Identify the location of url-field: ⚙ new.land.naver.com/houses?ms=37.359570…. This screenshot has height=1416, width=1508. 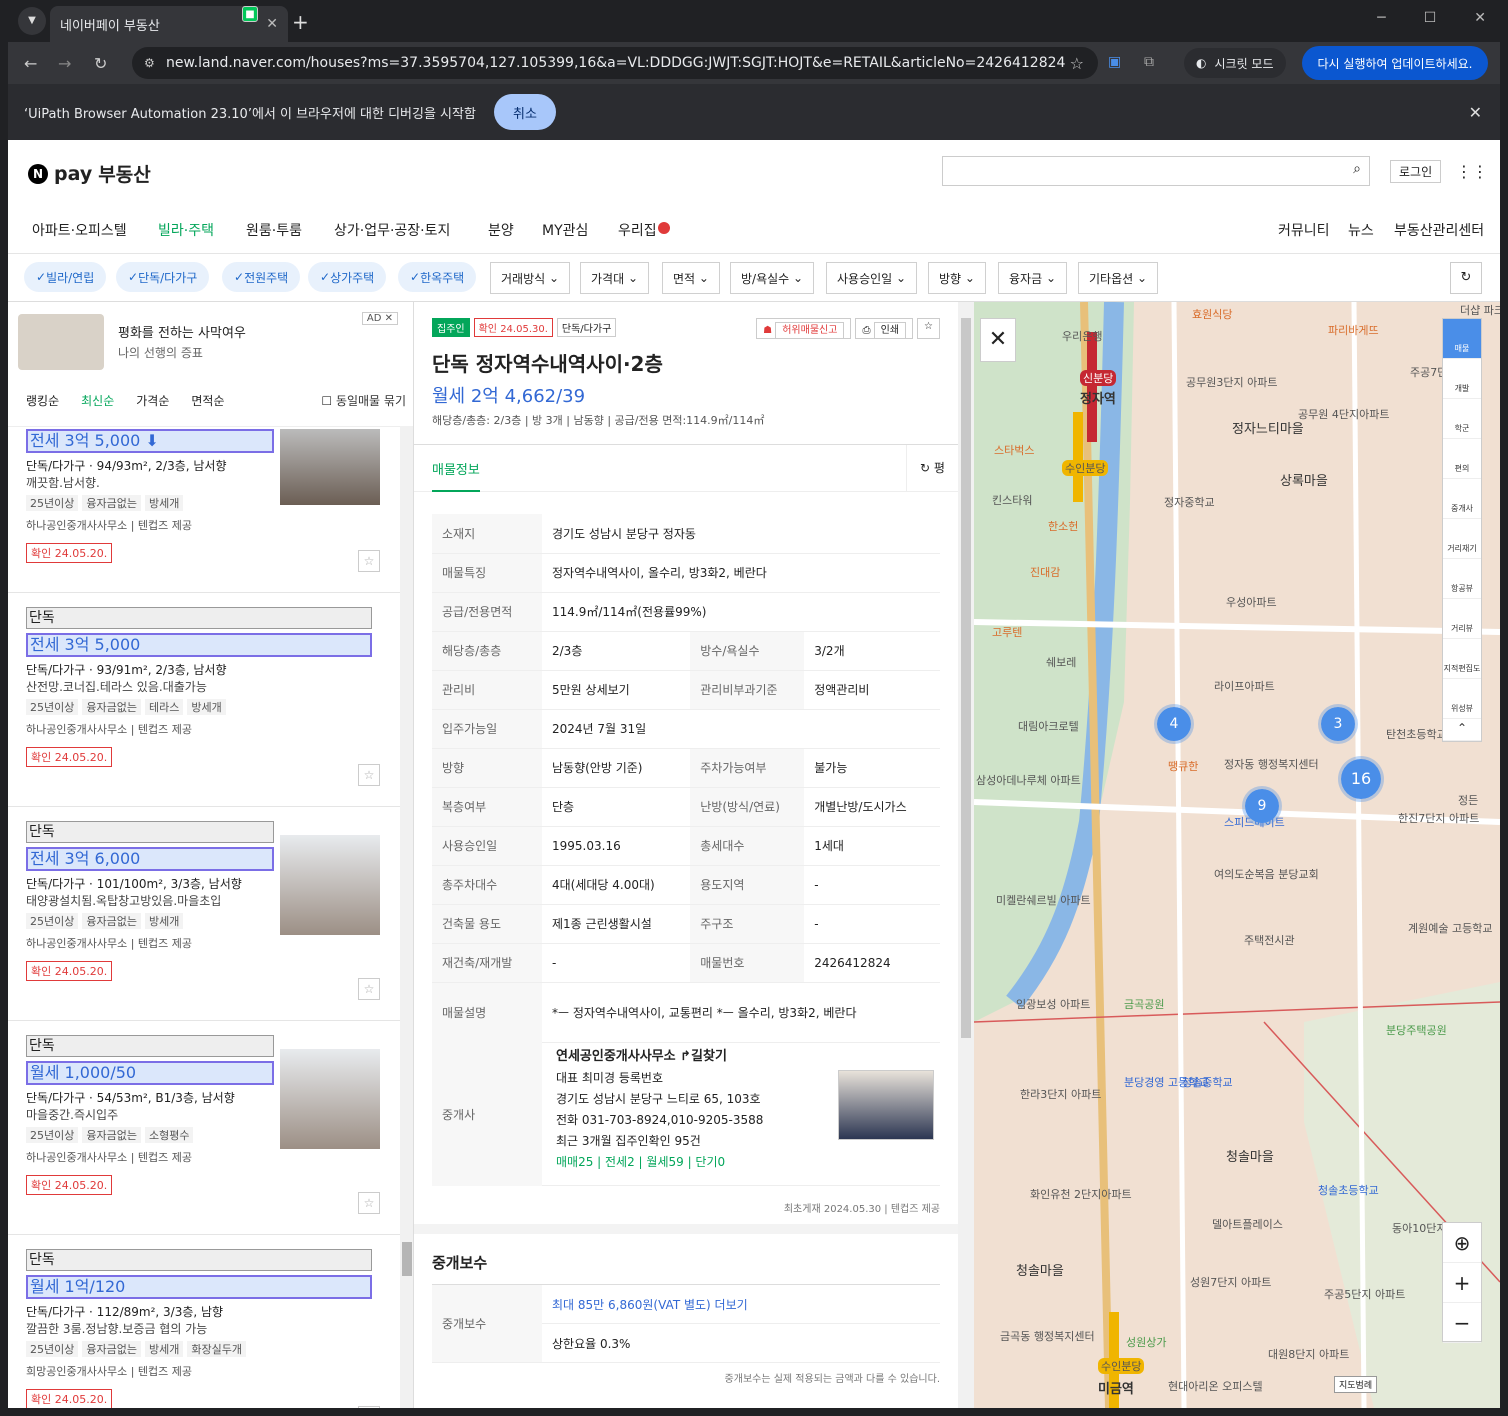
(615, 63).